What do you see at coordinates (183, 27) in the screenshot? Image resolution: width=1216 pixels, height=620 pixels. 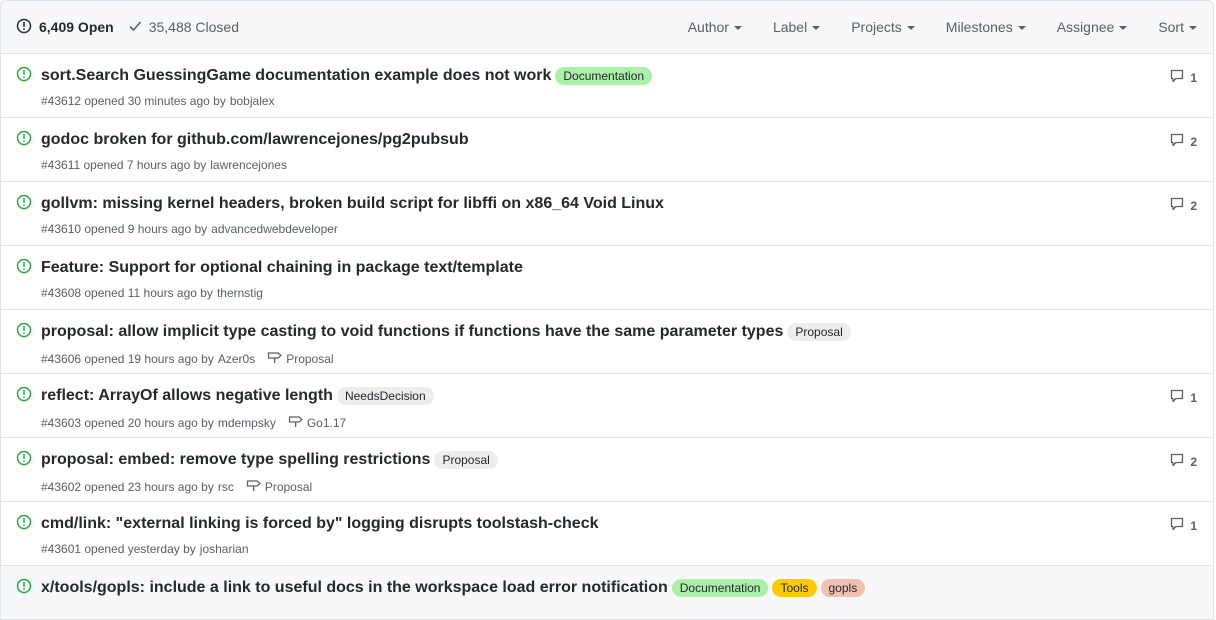 I see `closed-issues-toggle: 35,488 Closed` at bounding box center [183, 27].